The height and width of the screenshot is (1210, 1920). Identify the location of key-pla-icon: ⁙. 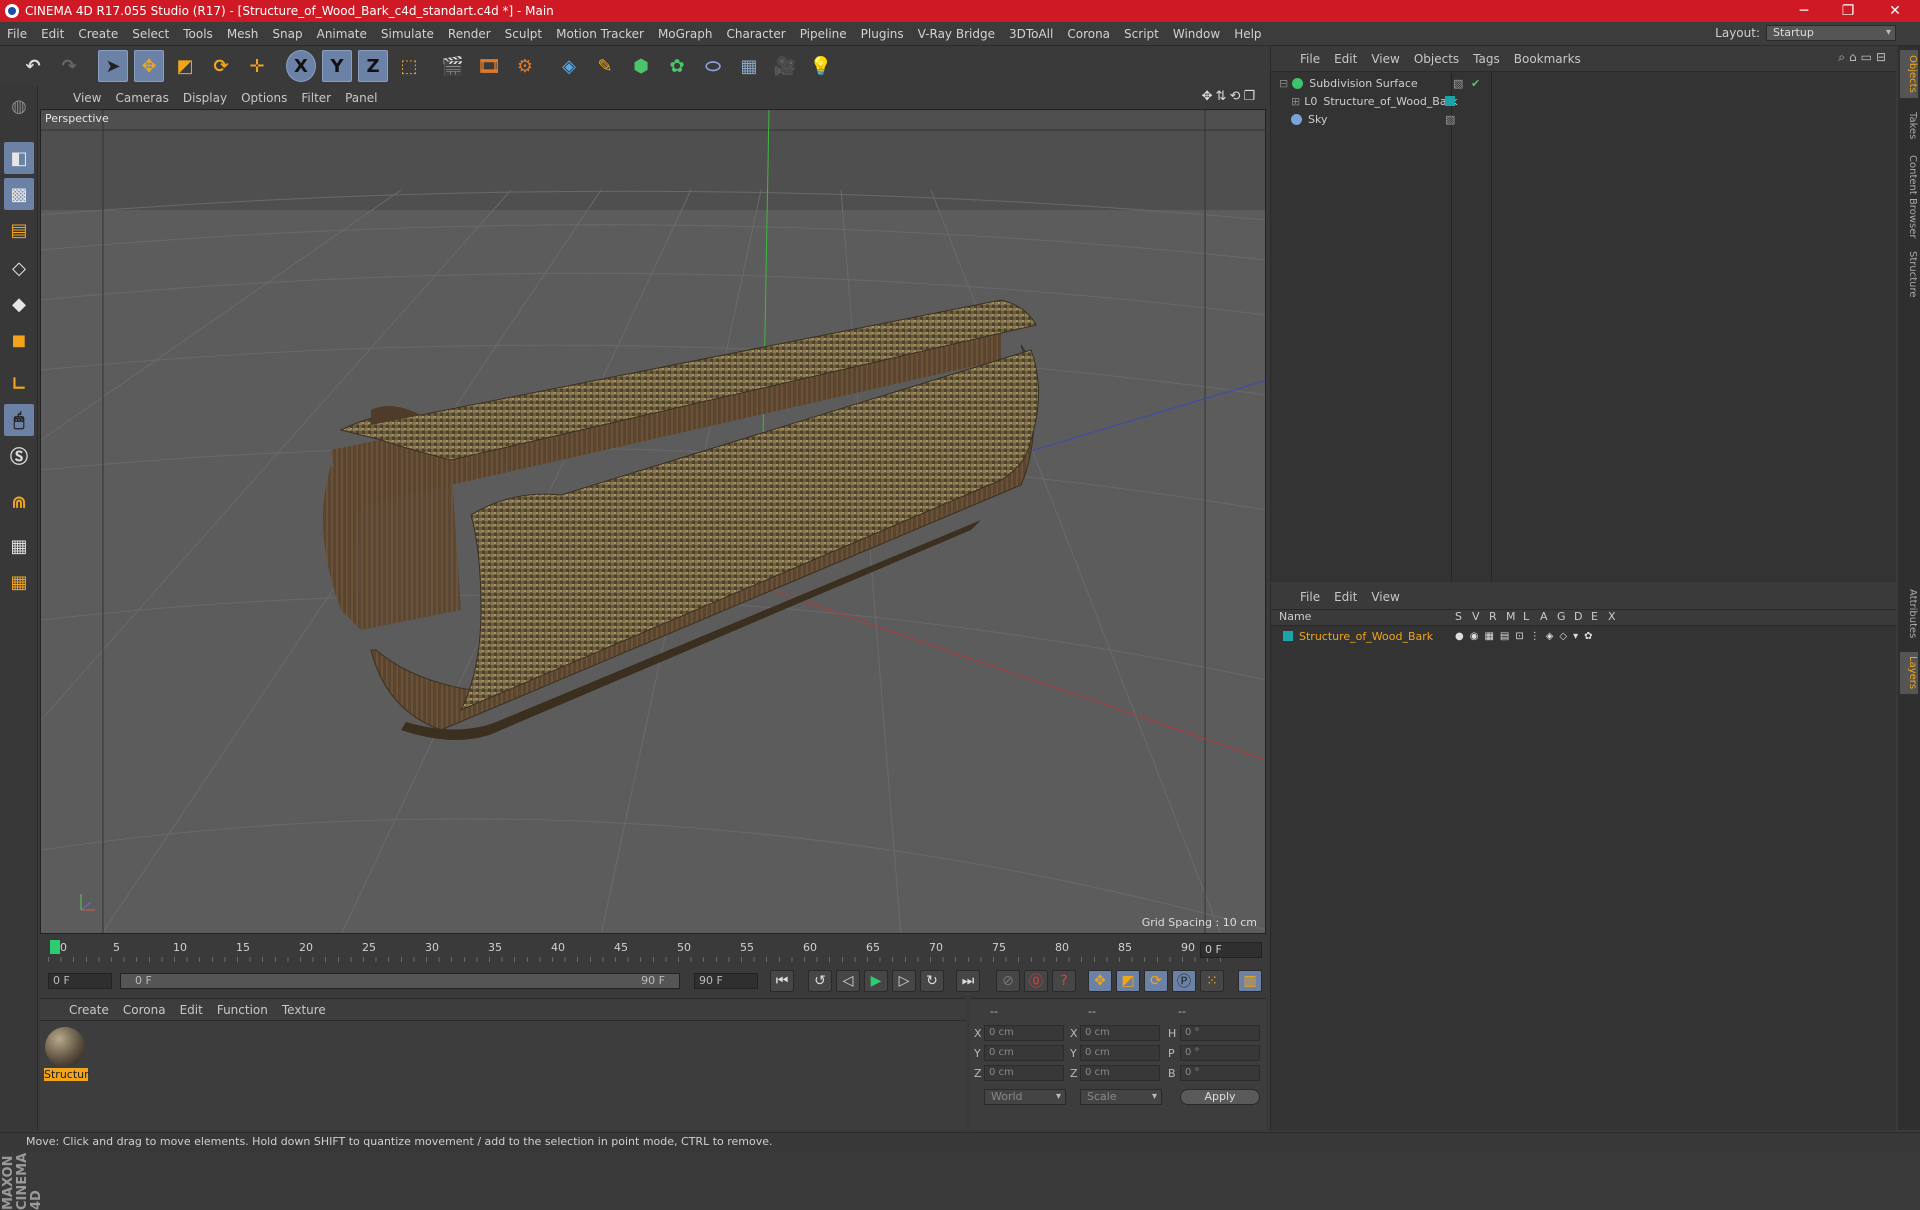
(1212, 981).